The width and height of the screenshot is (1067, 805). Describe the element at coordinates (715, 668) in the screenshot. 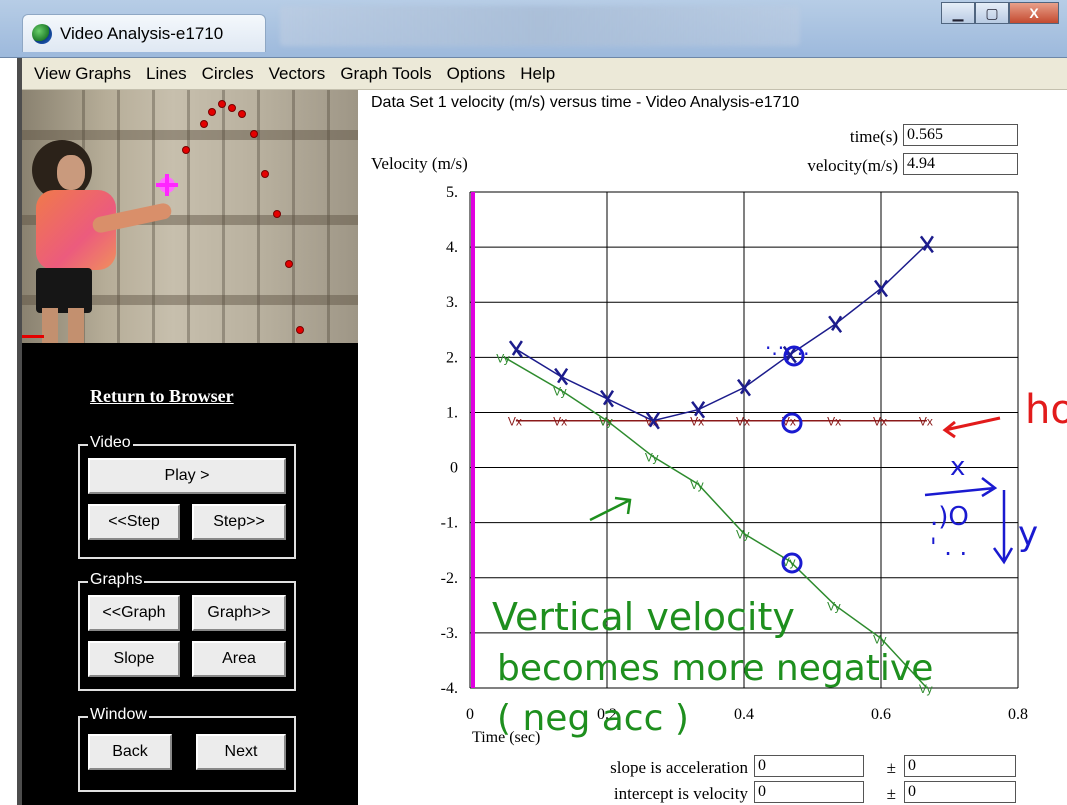

I see `annotation-line-2: becomes more negative` at that location.